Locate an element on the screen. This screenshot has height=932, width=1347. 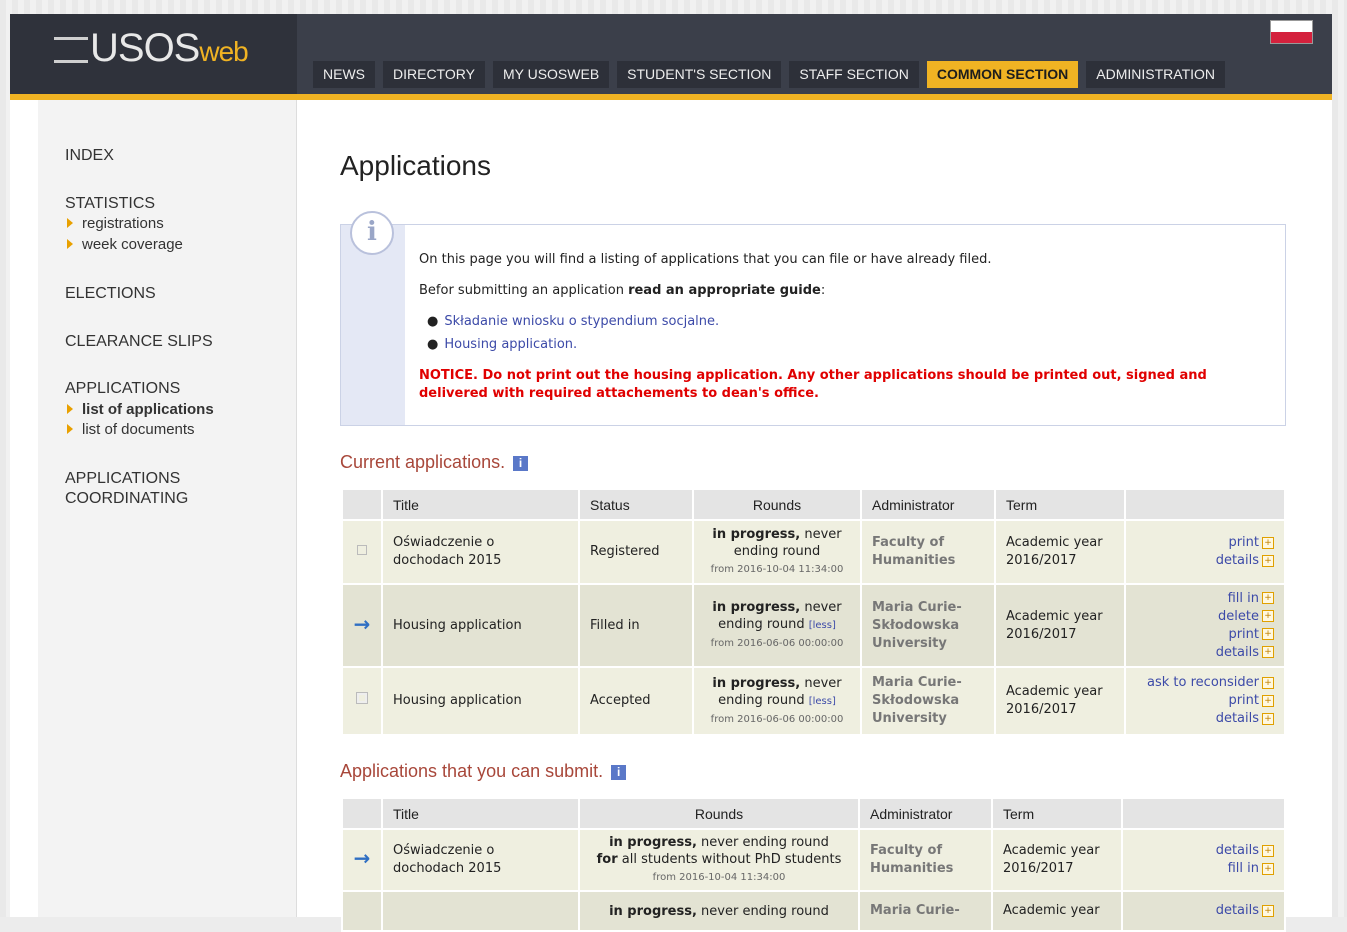
actions-cell: print + details + is located at coordinates (1205, 552).